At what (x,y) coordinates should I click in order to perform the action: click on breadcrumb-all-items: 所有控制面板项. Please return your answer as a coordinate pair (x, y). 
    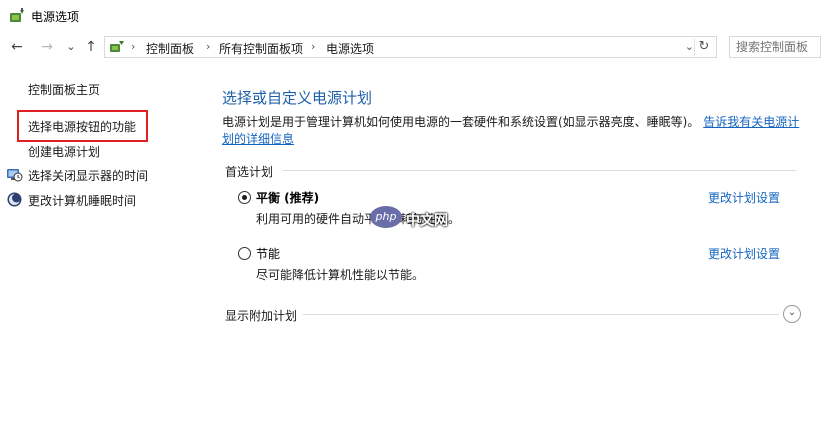
    Looking at the image, I should click on (261, 48).